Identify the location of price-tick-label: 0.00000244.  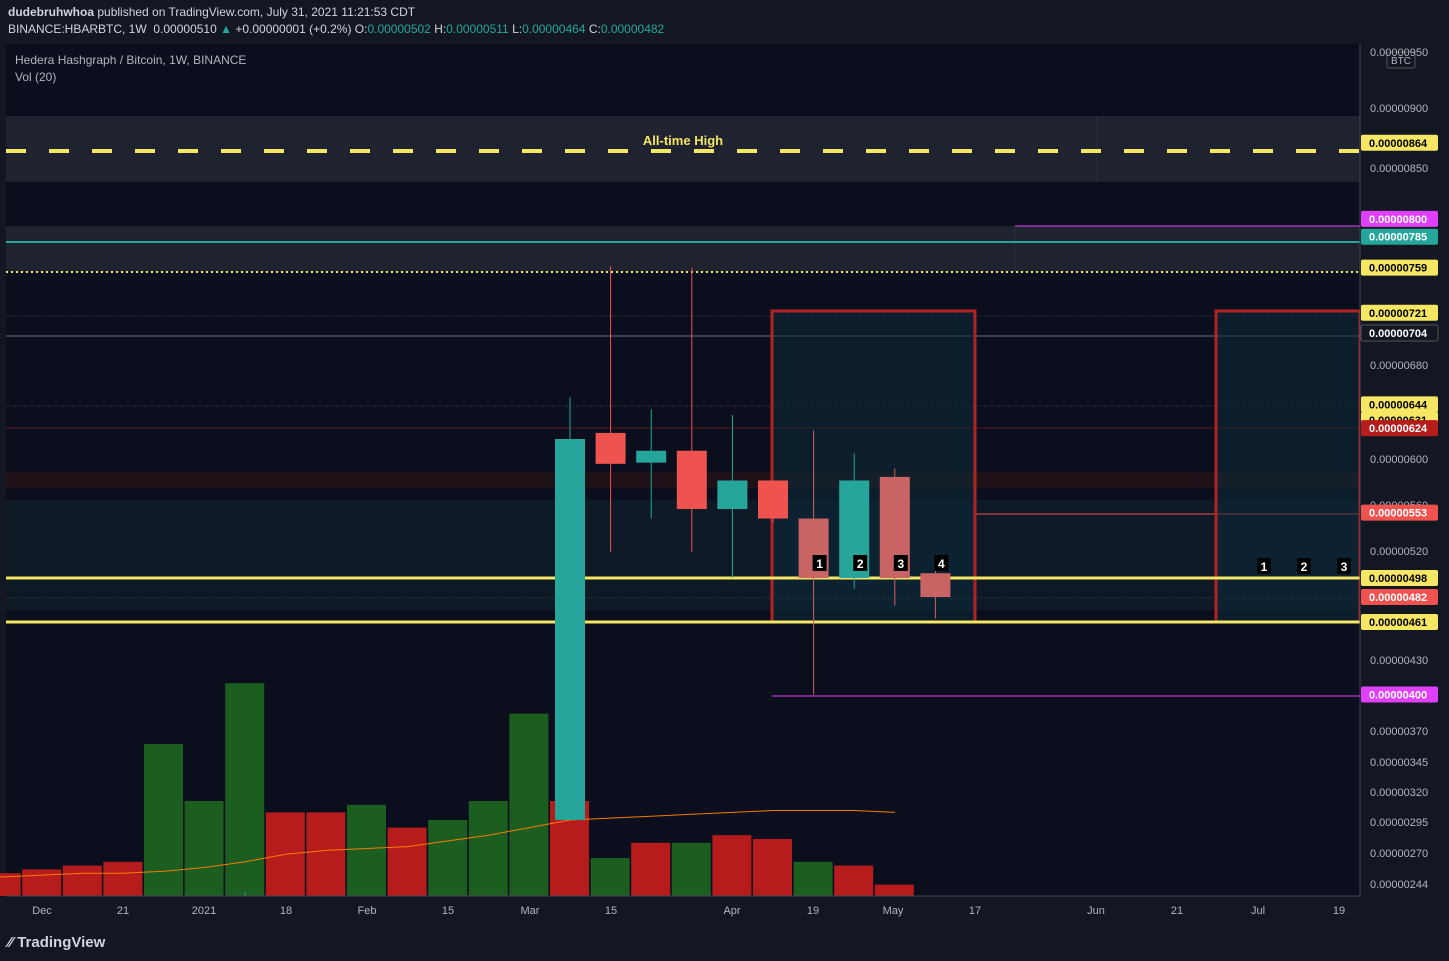
(1399, 885).